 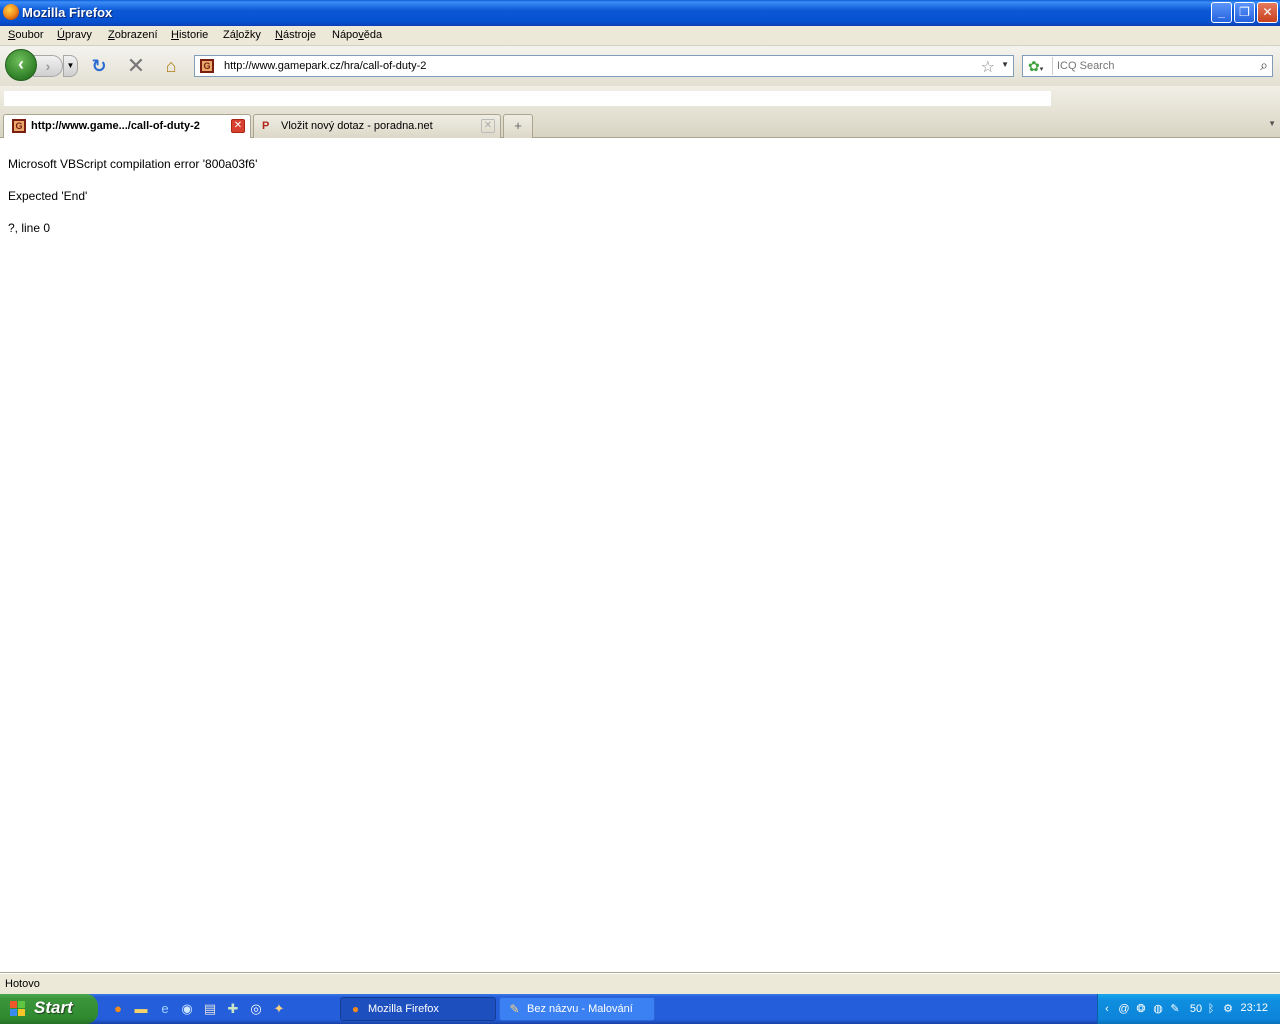 I want to click on menu-napoveda: Nápověda, so click(x=357, y=35).